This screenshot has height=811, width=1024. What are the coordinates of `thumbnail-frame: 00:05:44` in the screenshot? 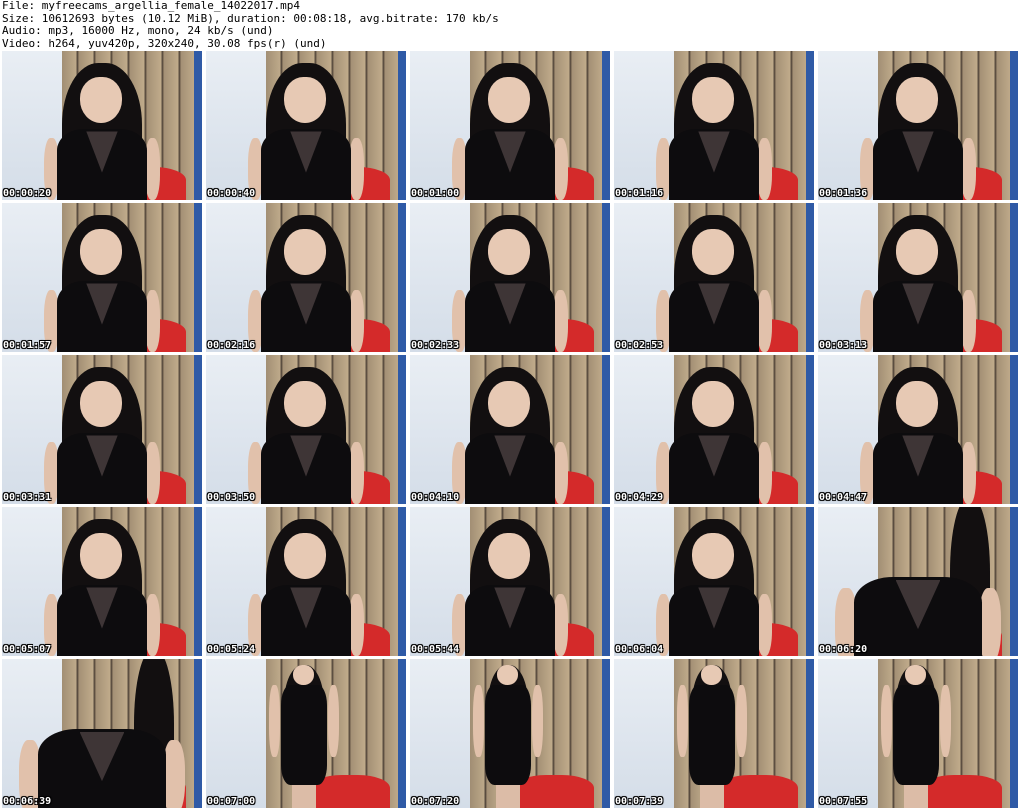 It's located at (510, 581).